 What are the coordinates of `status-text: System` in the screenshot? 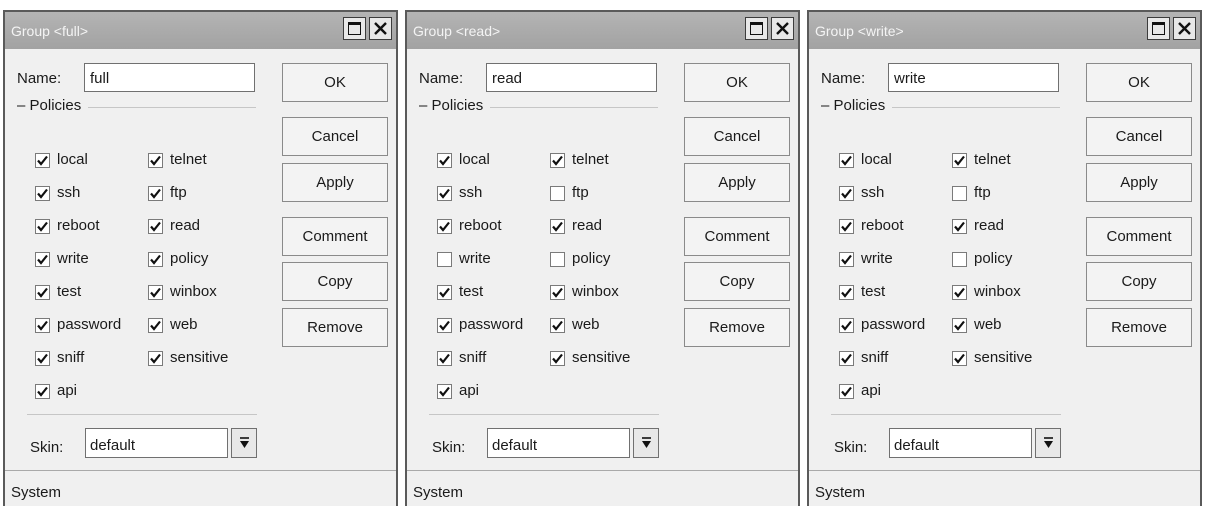 It's located at (36, 492).